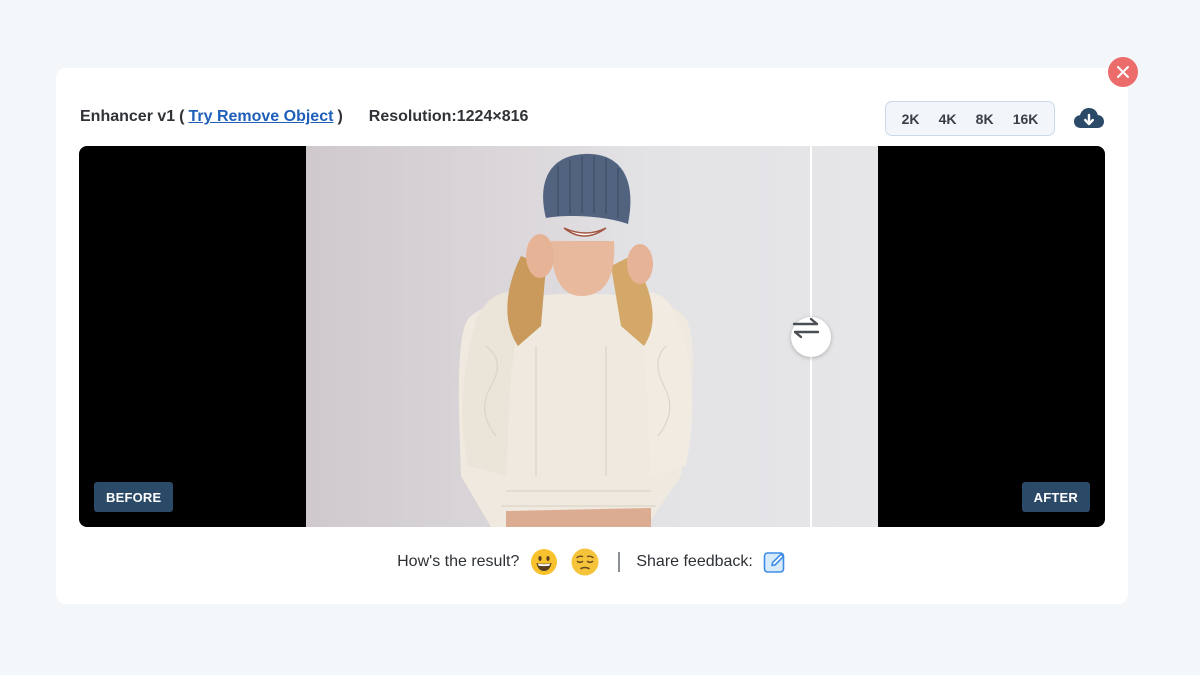  I want to click on download-button, so click(1089, 119).